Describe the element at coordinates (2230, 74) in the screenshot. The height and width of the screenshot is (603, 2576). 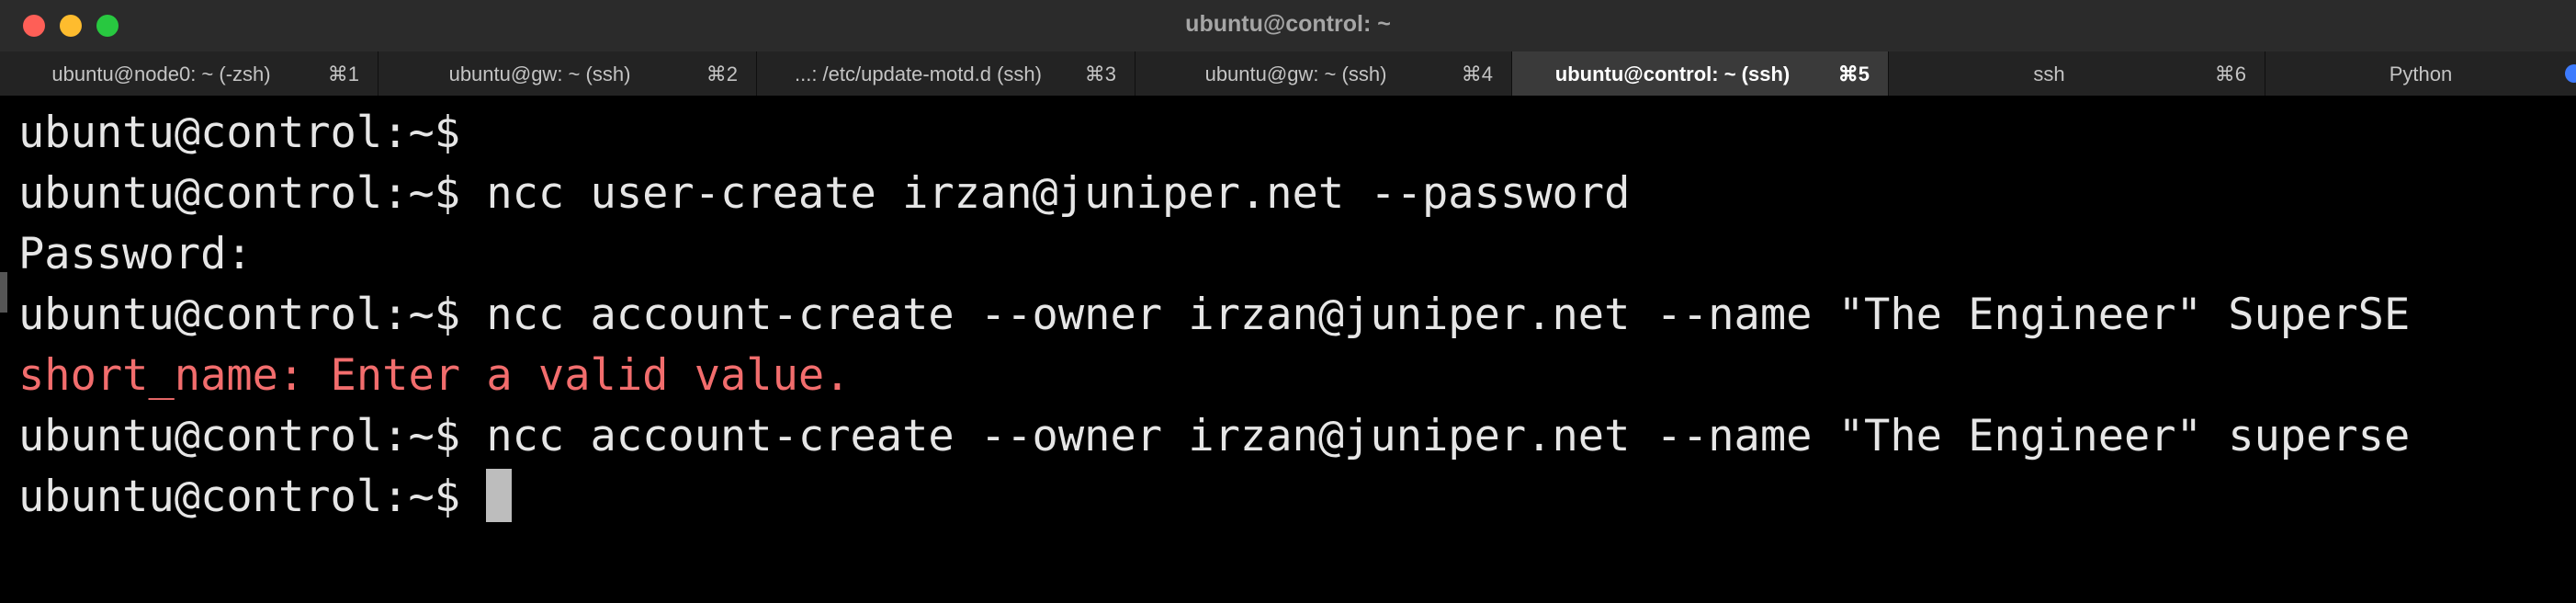
I see `tab-shortcut: ⌘6` at that location.